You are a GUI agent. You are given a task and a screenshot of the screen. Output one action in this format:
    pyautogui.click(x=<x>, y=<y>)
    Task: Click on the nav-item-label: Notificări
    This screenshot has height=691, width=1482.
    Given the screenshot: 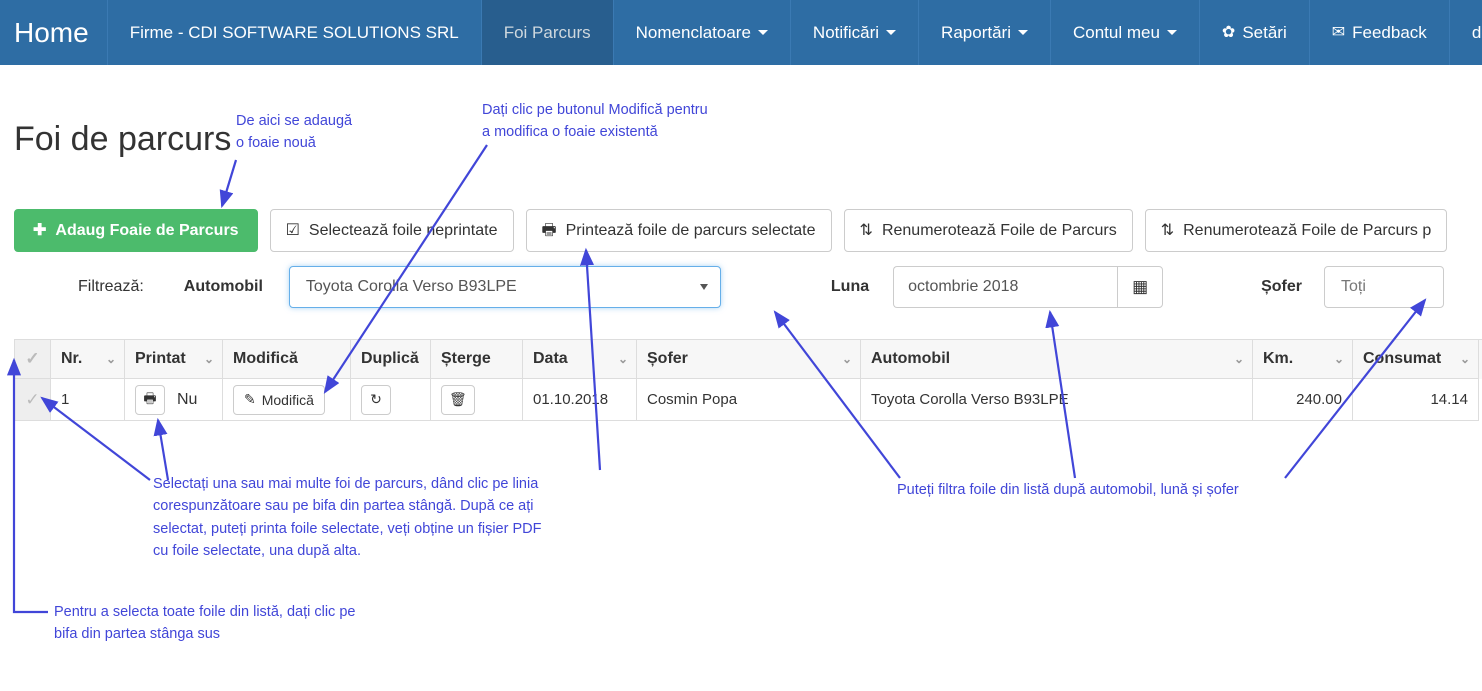 What is the action you would take?
    pyautogui.click(x=846, y=32)
    